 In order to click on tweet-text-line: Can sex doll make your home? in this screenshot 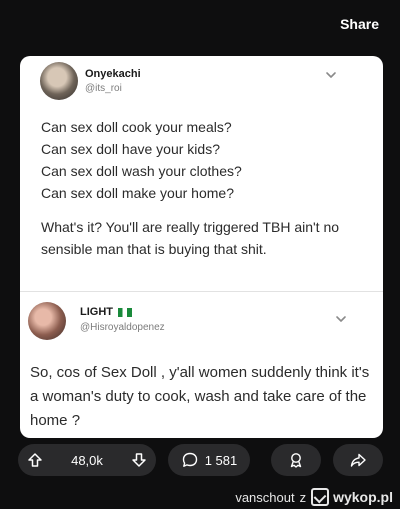, I will do `click(137, 193)`.